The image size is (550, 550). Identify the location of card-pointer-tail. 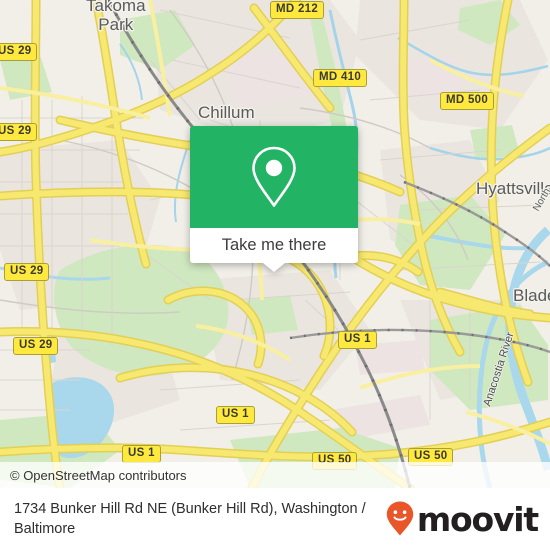
(274, 267).